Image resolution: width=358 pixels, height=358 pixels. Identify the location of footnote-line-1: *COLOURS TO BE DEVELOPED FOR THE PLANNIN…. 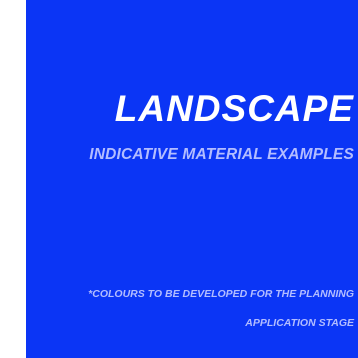
(221, 294).